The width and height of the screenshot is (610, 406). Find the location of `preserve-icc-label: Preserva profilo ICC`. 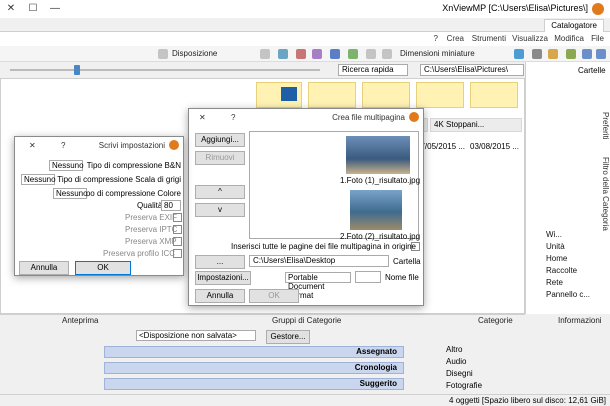

preserve-icc-label: Preserva profilo ICC is located at coordinates (139, 253).